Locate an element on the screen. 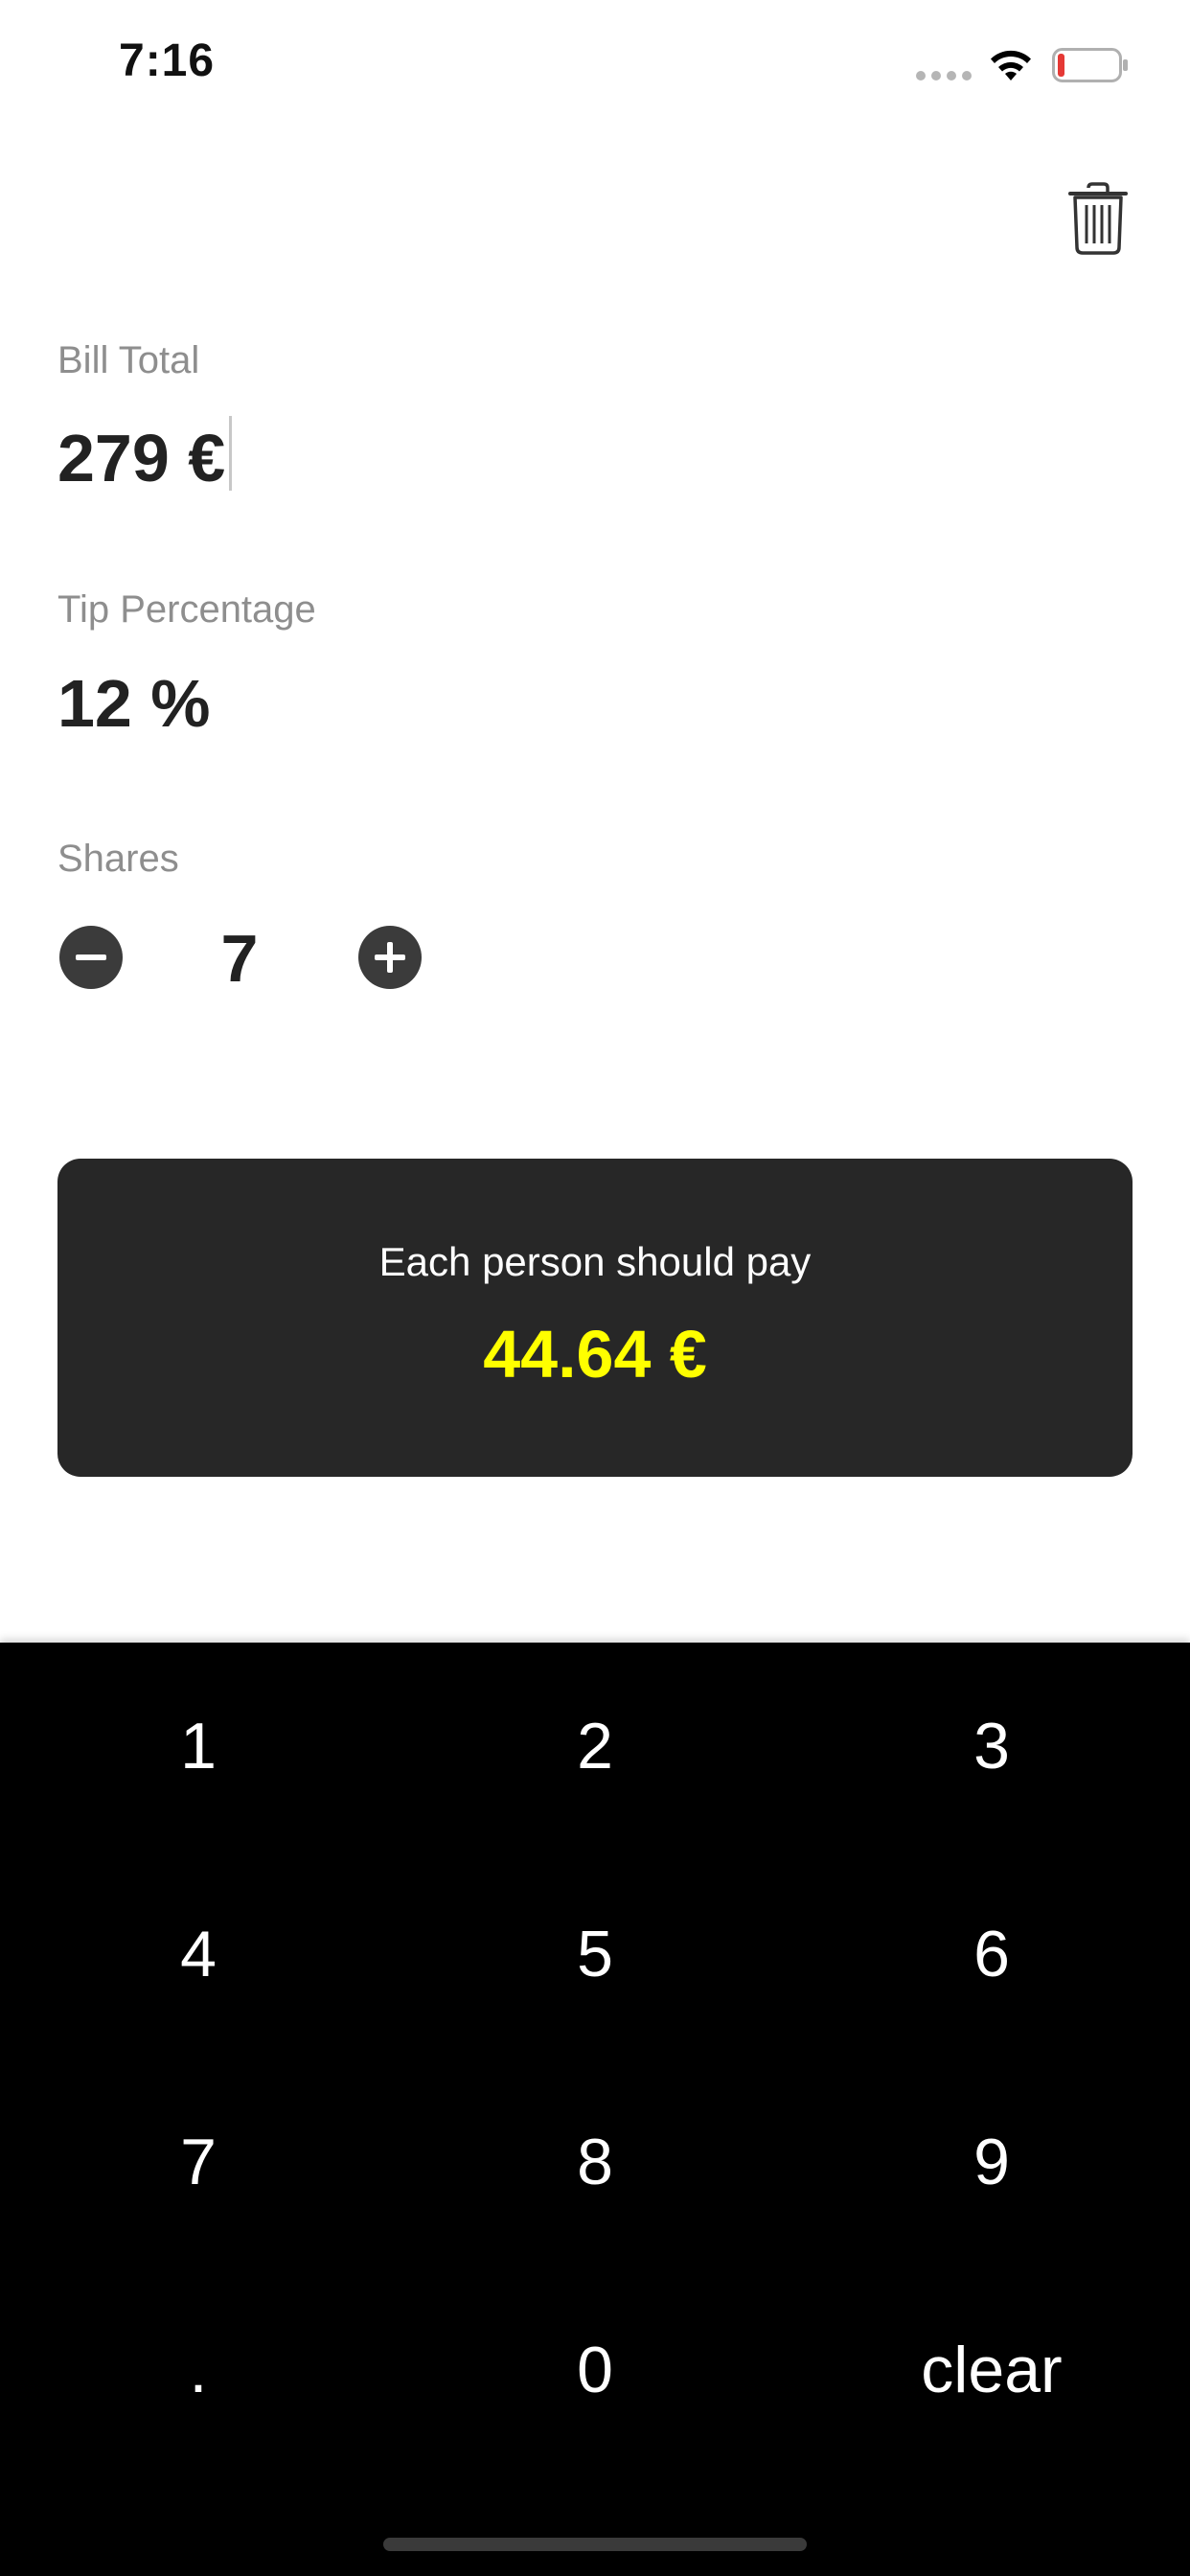 This screenshot has height=2576, width=1190. battery-icon is located at coordinates (1090, 65).